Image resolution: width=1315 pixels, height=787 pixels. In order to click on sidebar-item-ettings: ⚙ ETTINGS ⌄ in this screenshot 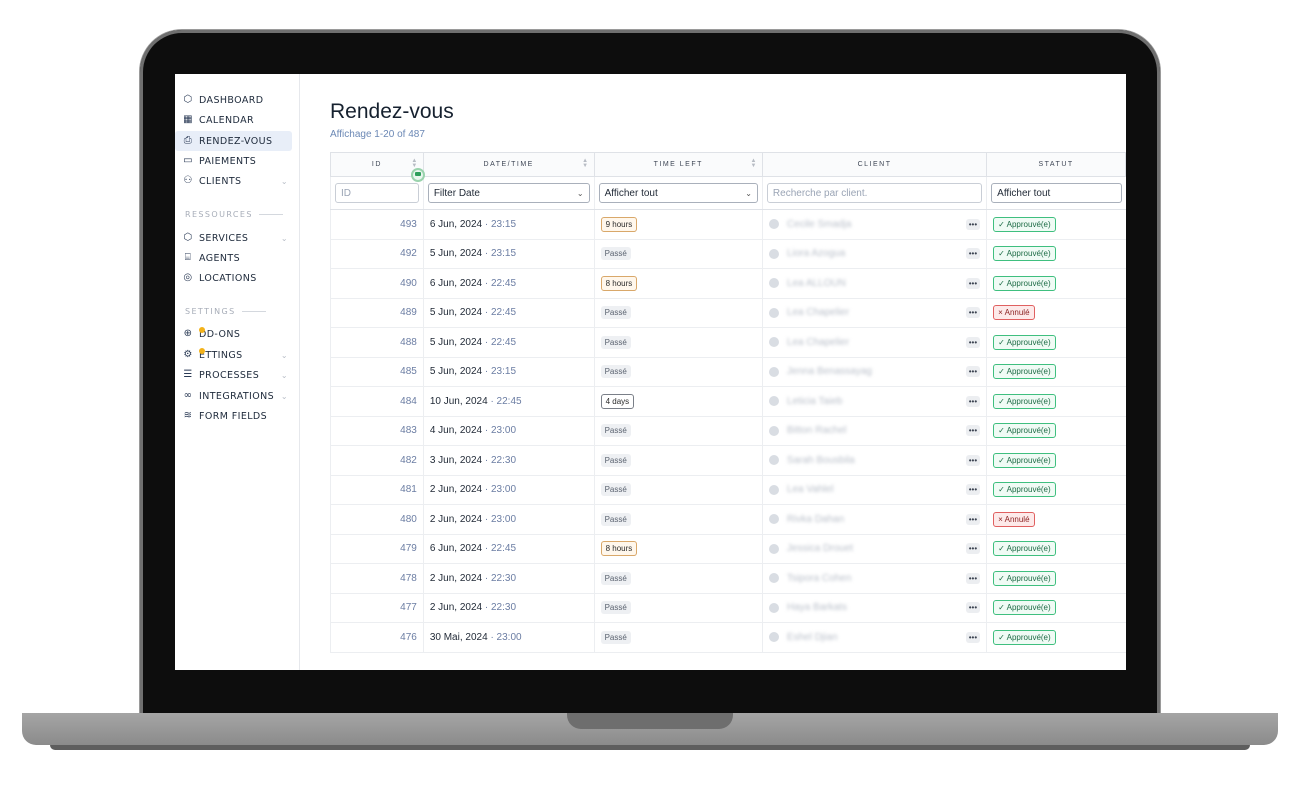, I will do `click(233, 355)`.